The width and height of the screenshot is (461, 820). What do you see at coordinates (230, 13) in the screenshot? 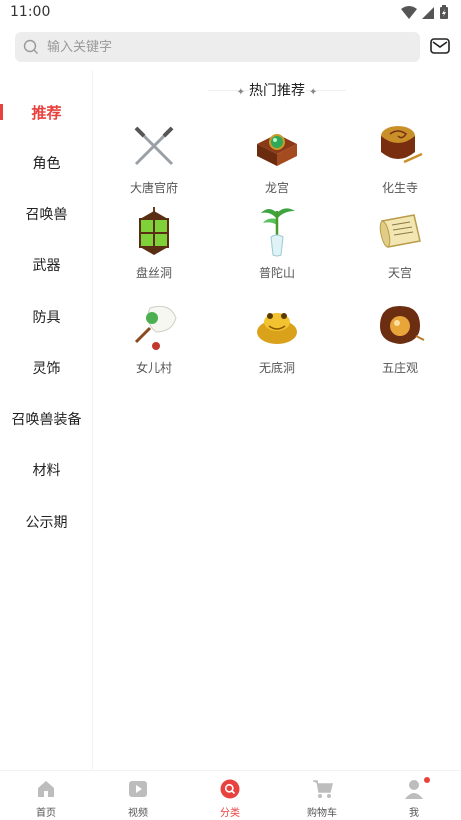
I see `status-bar: 11:00` at bounding box center [230, 13].